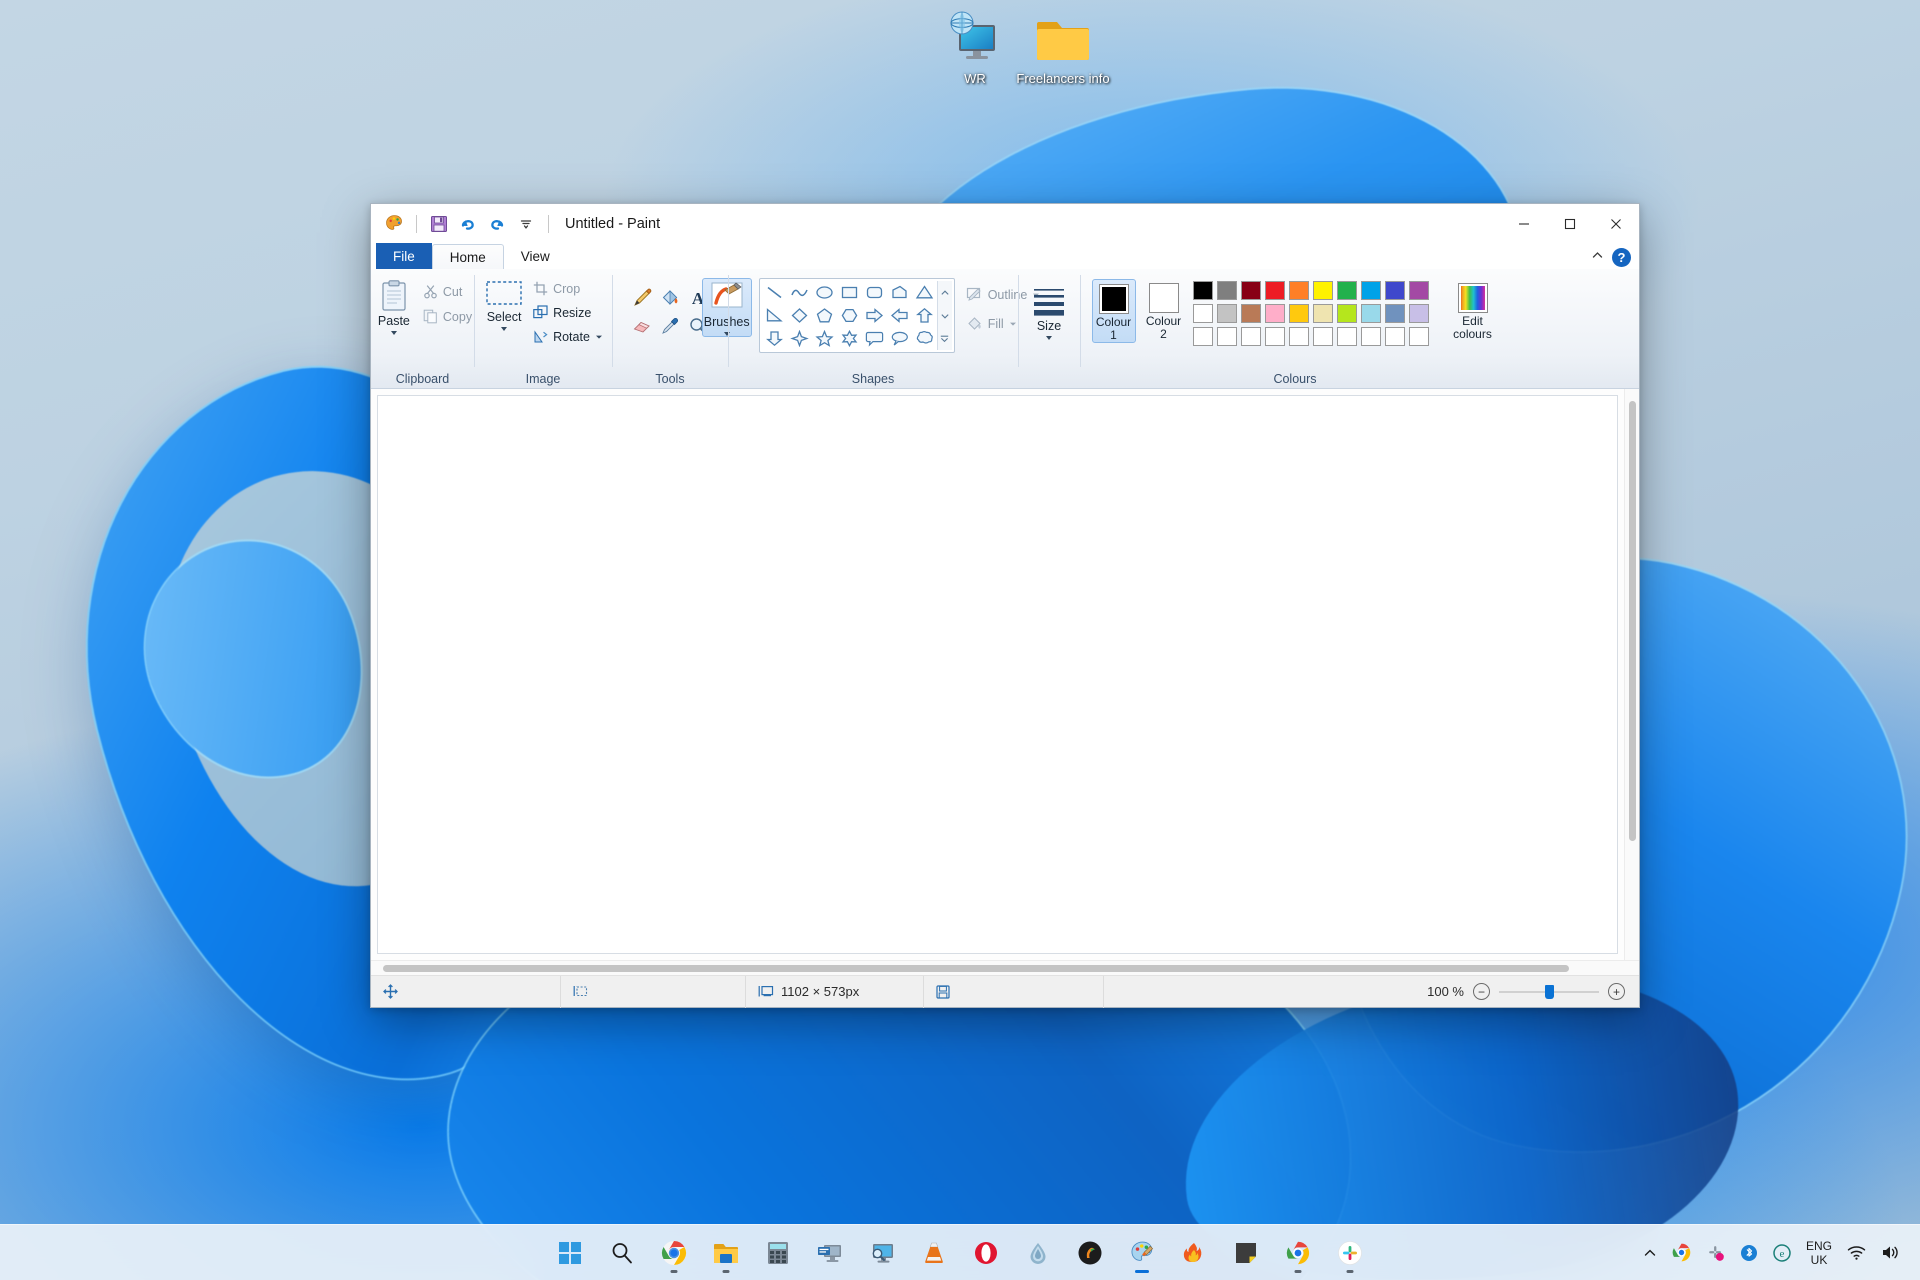 The width and height of the screenshot is (1920, 1280). What do you see at coordinates (1616, 991) in the screenshot?
I see `zoom-in-button: +` at bounding box center [1616, 991].